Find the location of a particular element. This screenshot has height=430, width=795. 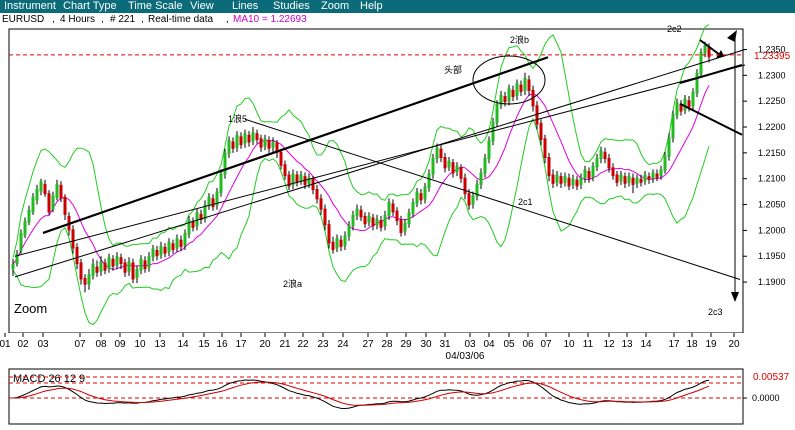

x-tick-label: 15 is located at coordinates (204, 344).